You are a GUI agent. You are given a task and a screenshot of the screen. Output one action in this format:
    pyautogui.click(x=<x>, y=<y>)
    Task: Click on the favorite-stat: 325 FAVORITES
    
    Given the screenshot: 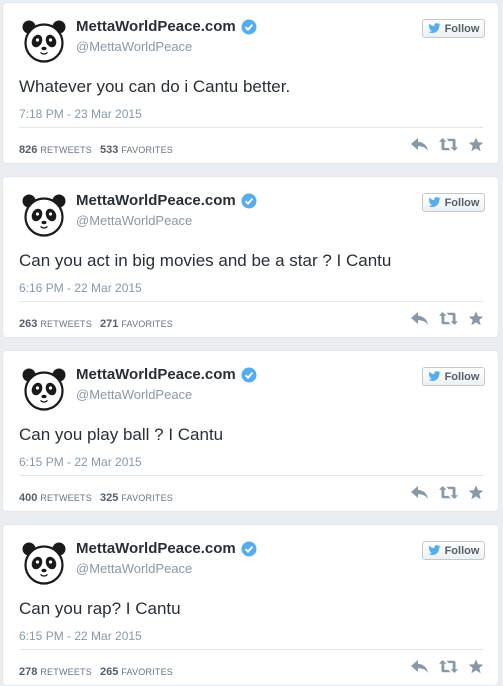 What is the action you would take?
    pyautogui.click(x=136, y=497)
    